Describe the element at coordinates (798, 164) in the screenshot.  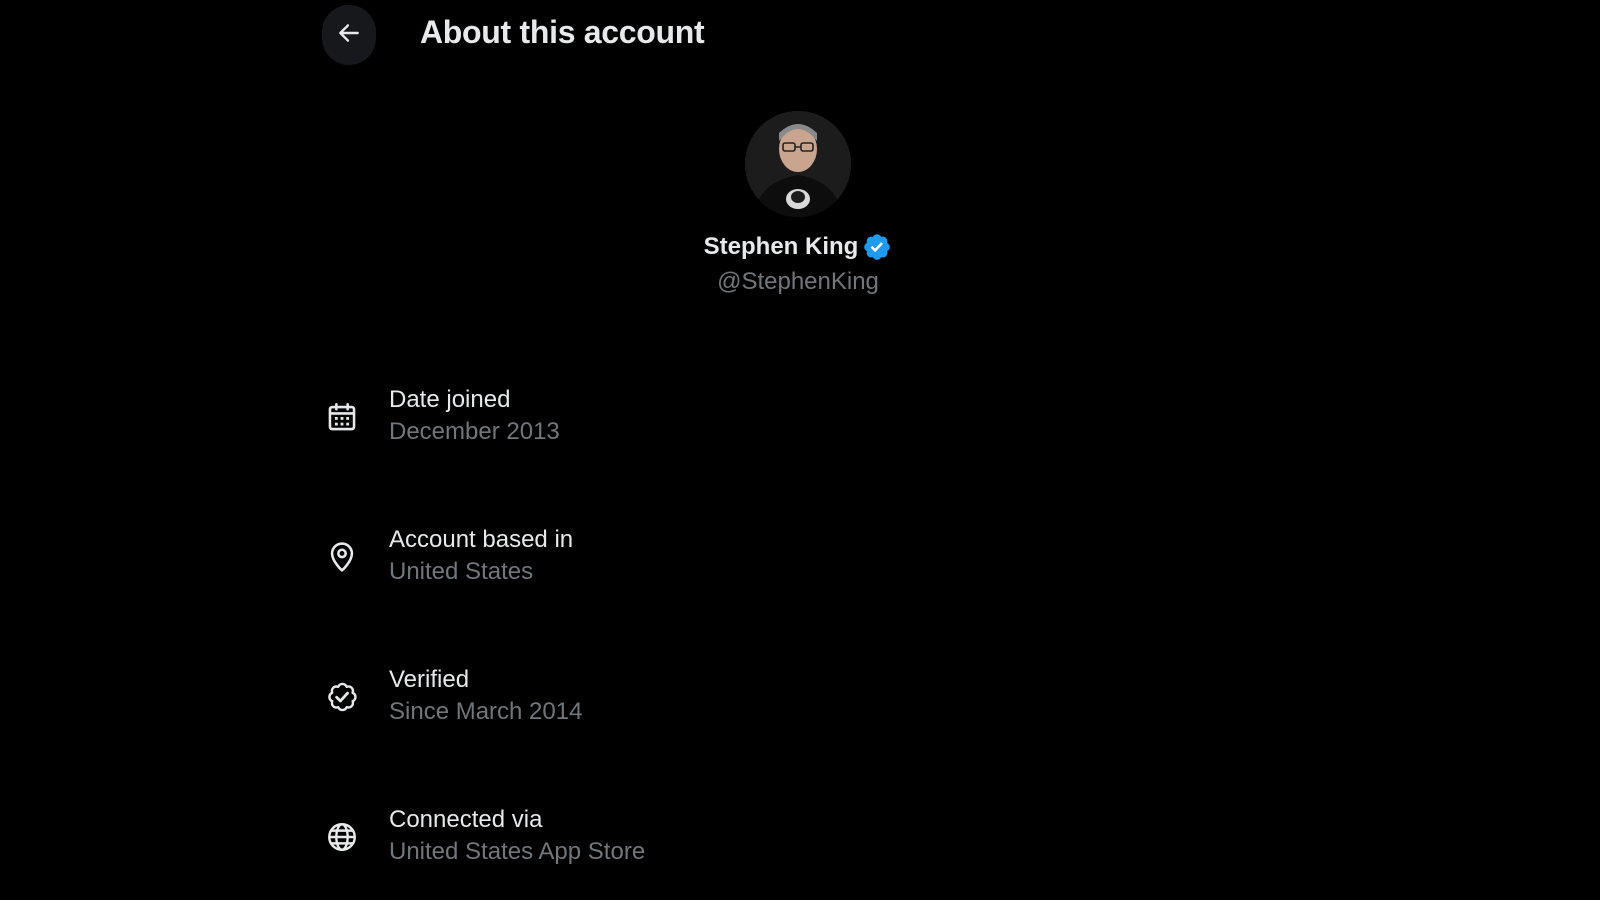
I see `avatar` at that location.